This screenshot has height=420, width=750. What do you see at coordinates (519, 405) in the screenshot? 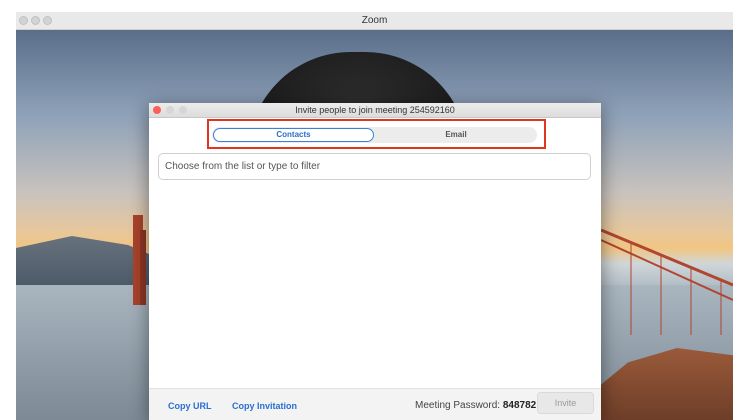
I see `meeting-password-value: 848782` at bounding box center [519, 405].